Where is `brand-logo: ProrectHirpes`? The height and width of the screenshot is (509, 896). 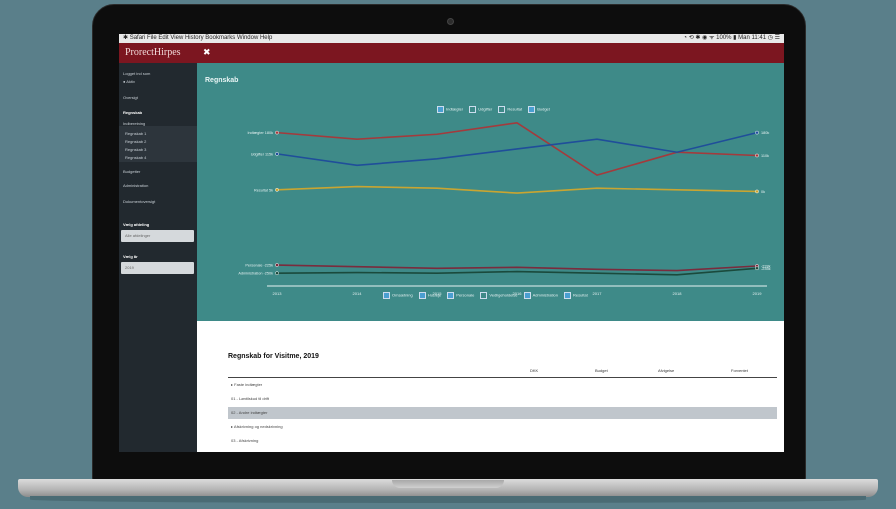 brand-logo: ProrectHirpes is located at coordinates (153, 52).